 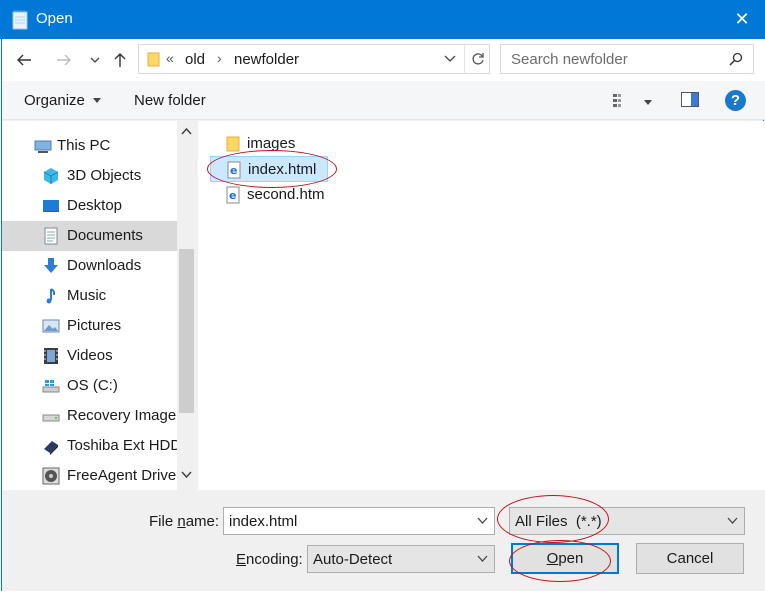 I want to click on file-item-index-html: e index.html, so click(x=269, y=169).